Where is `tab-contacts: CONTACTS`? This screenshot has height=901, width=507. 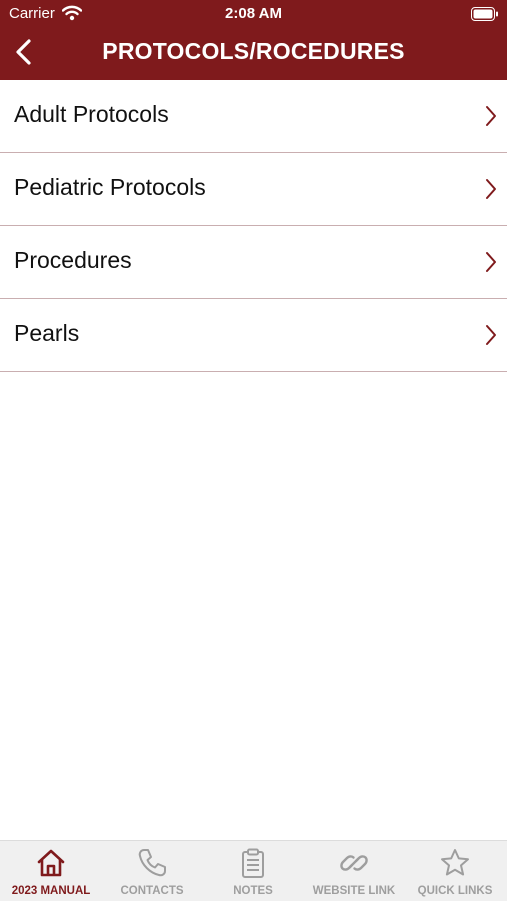 tab-contacts: CONTACTS is located at coordinates (152, 871).